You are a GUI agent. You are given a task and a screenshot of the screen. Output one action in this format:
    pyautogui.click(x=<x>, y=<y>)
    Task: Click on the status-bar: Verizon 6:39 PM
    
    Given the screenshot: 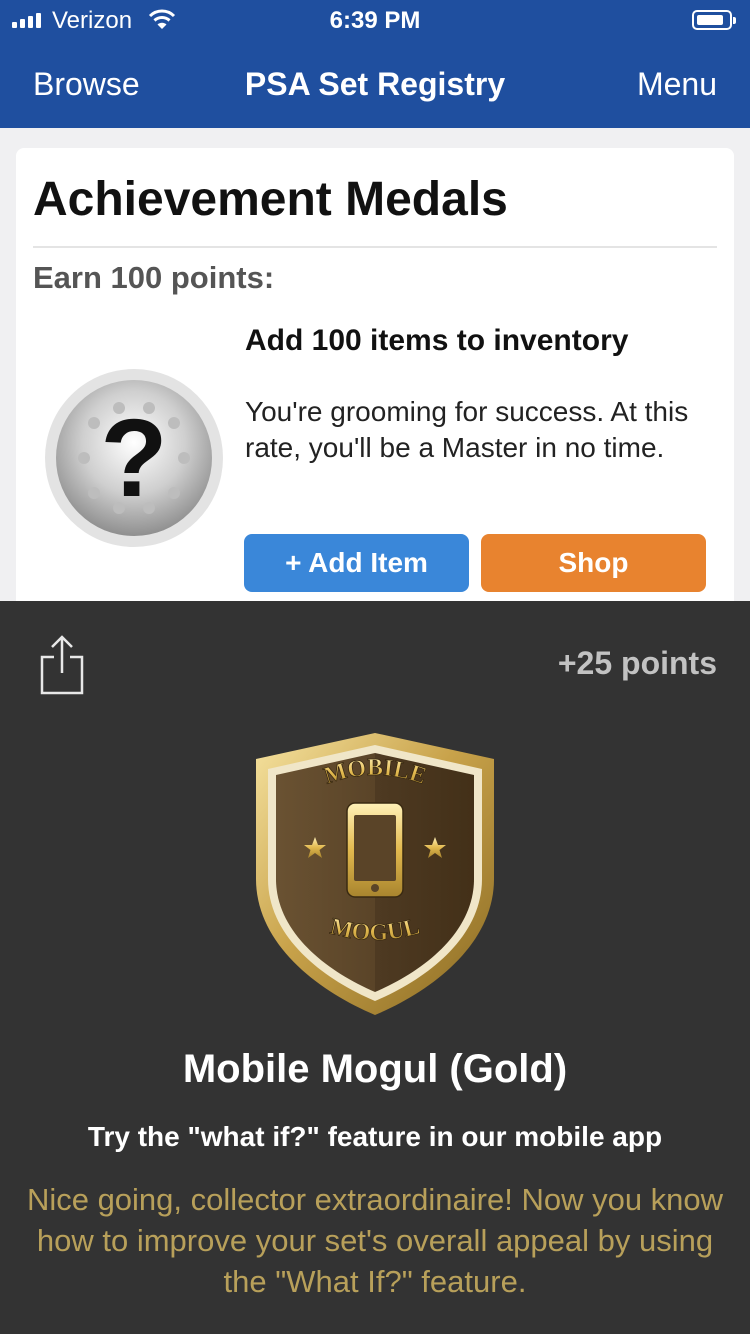 What is the action you would take?
    pyautogui.click(x=375, y=20)
    